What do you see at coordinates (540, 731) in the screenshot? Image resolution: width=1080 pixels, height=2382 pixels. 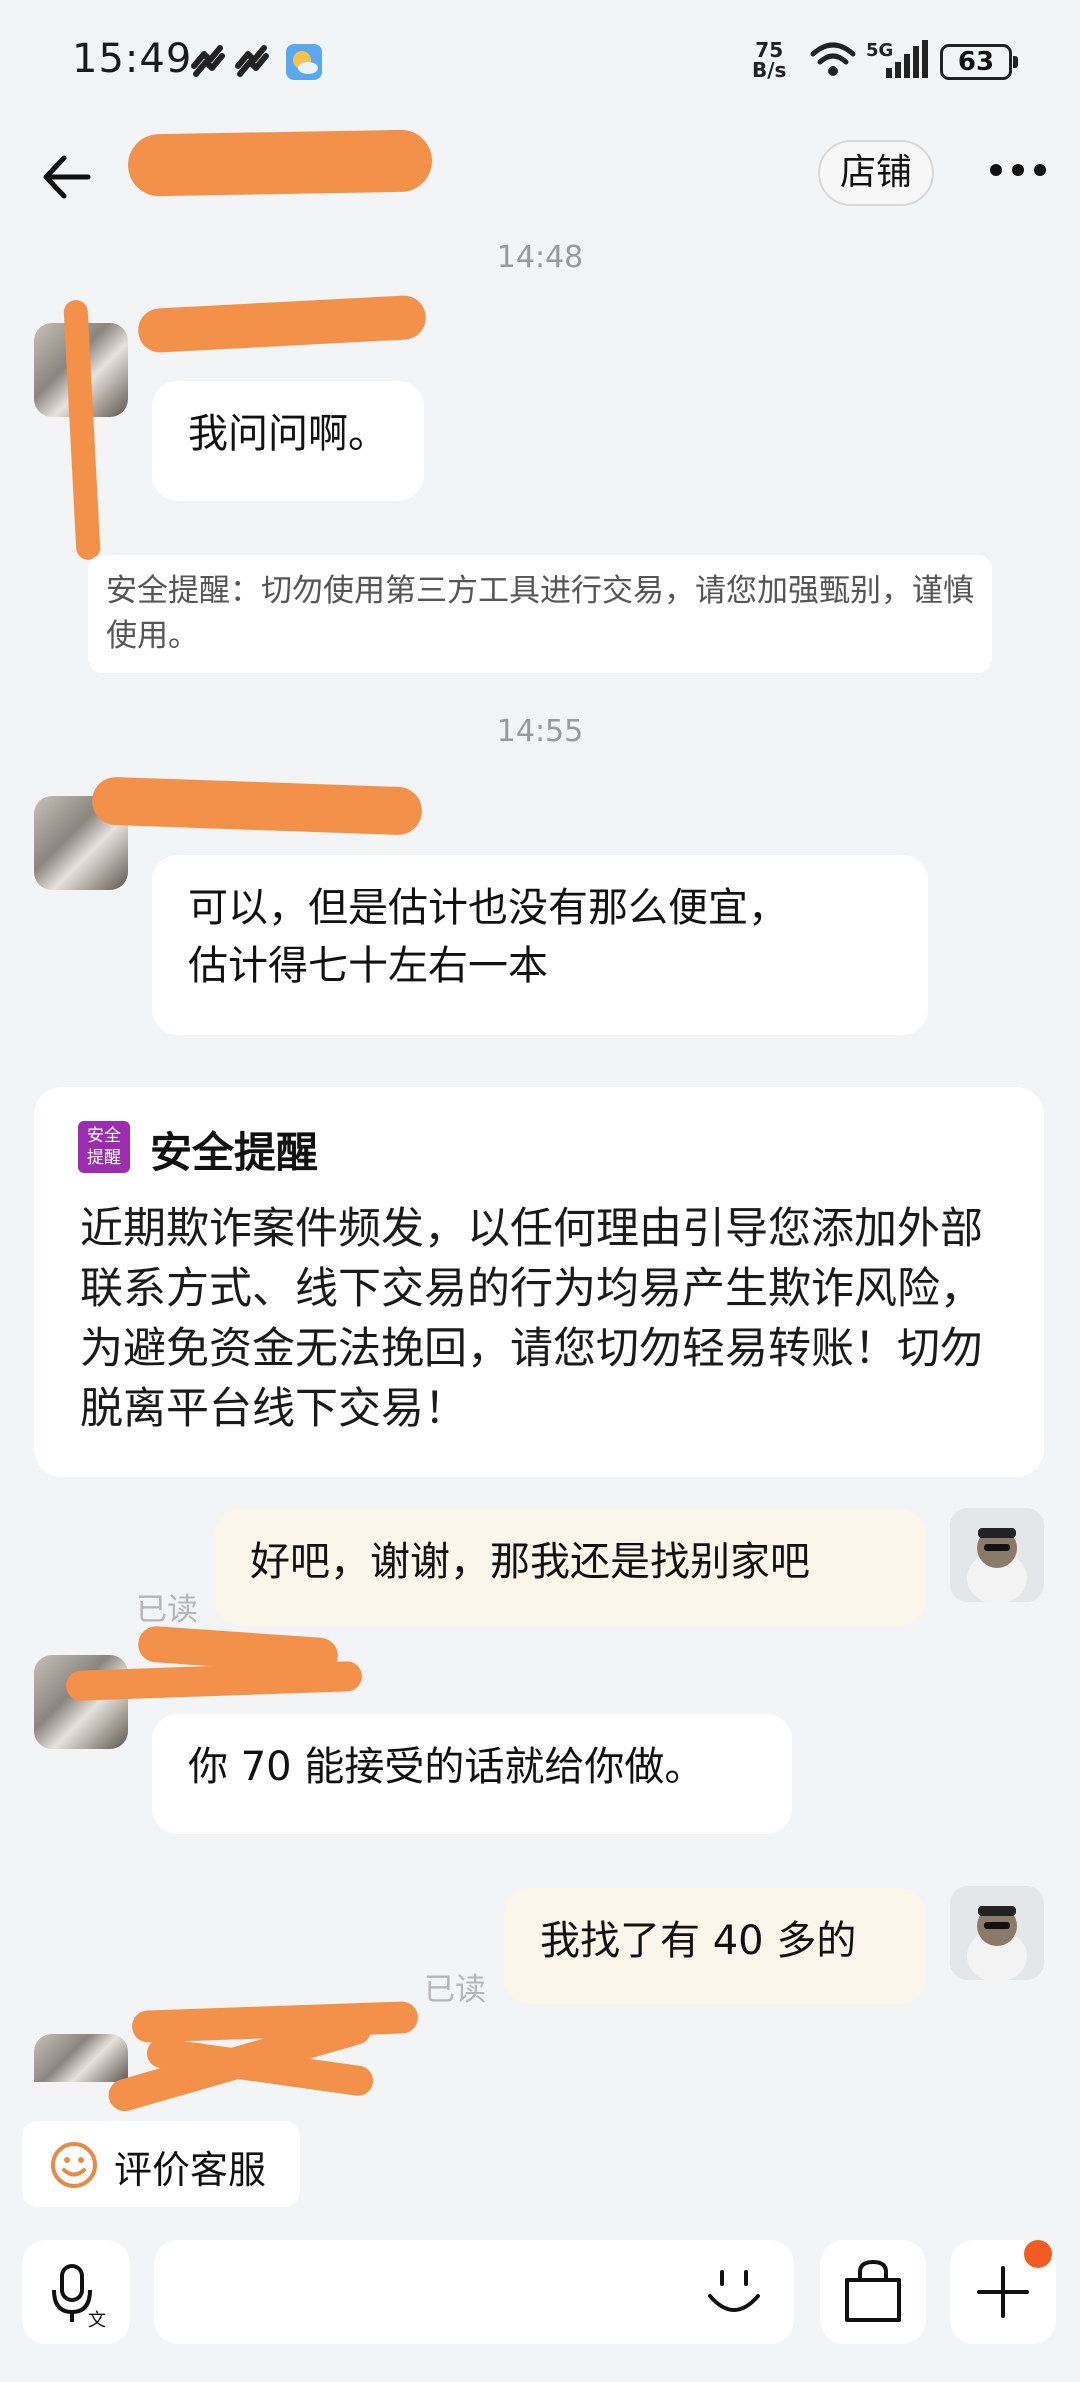 I see `timestamp: 14:55` at bounding box center [540, 731].